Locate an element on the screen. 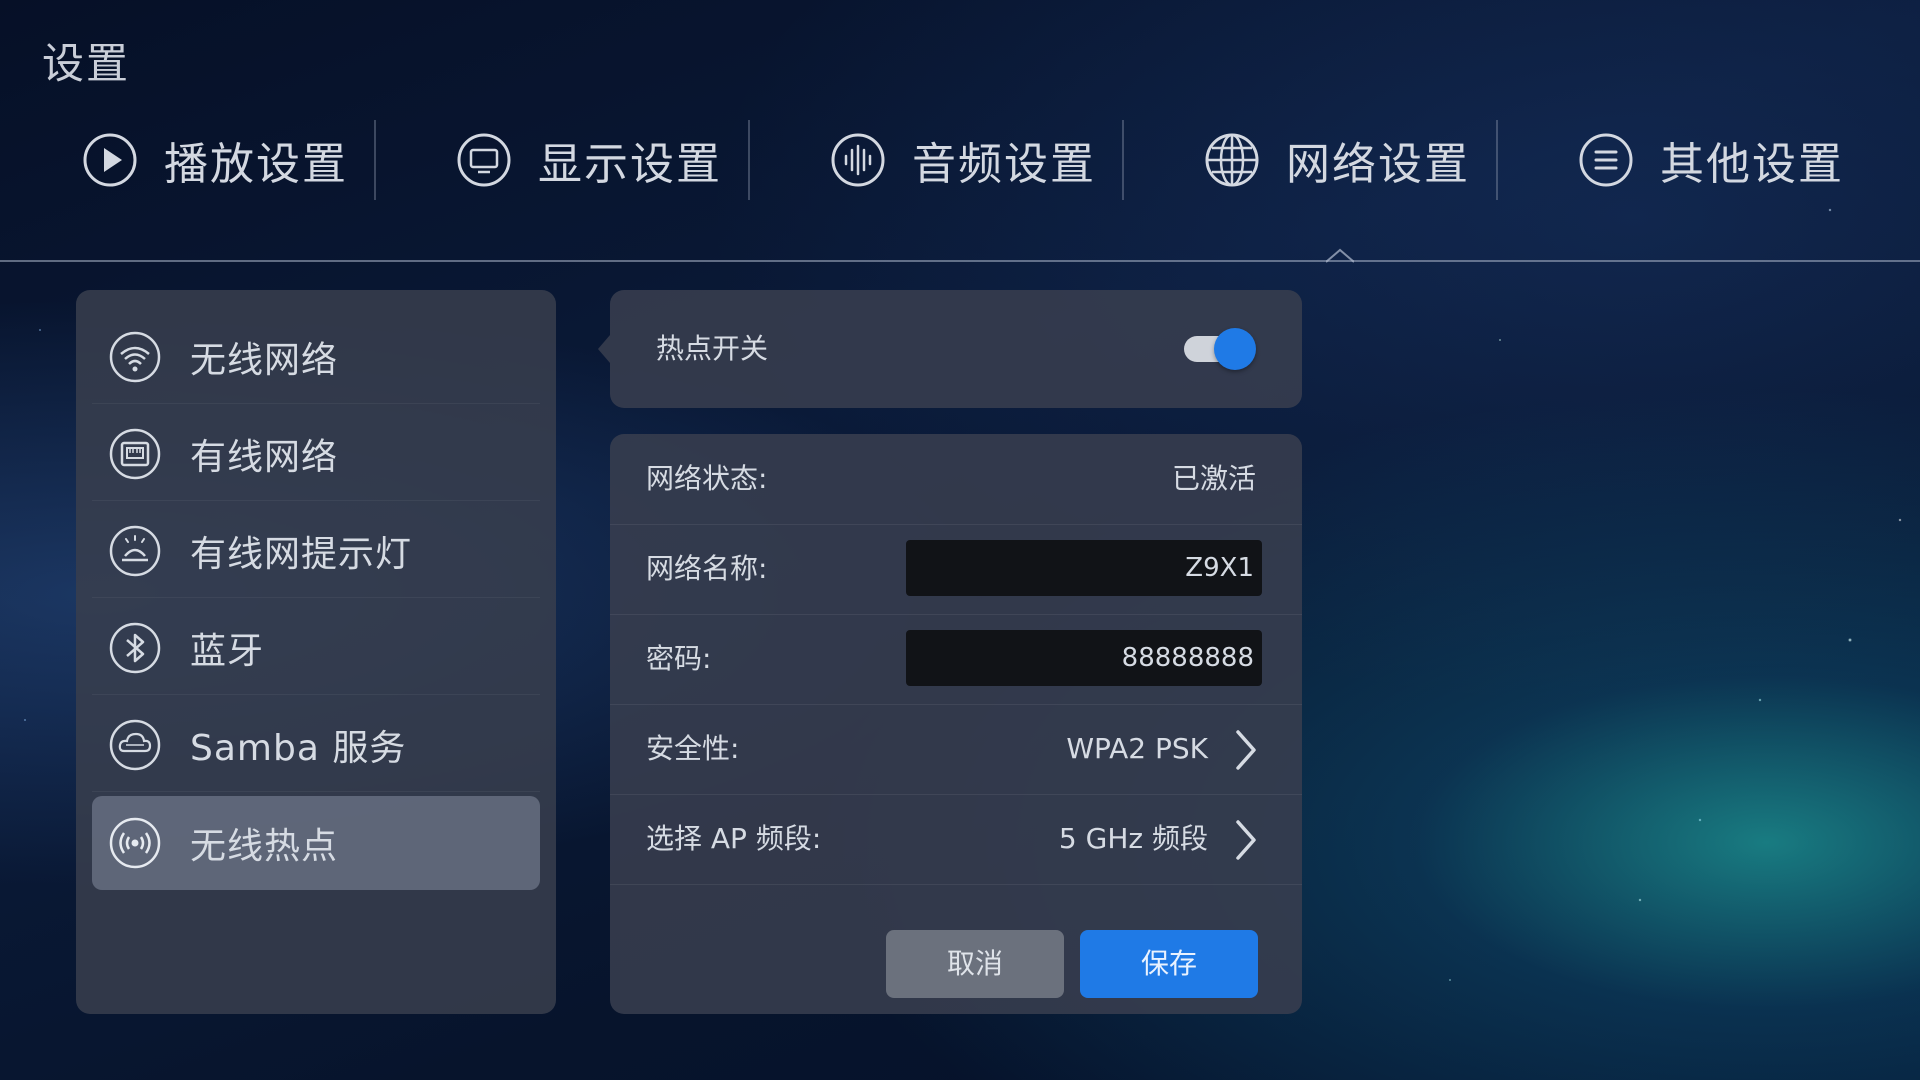 The image size is (1920, 1080). sidebar-item-hotspot: 无线热点 is located at coordinates (316, 843).